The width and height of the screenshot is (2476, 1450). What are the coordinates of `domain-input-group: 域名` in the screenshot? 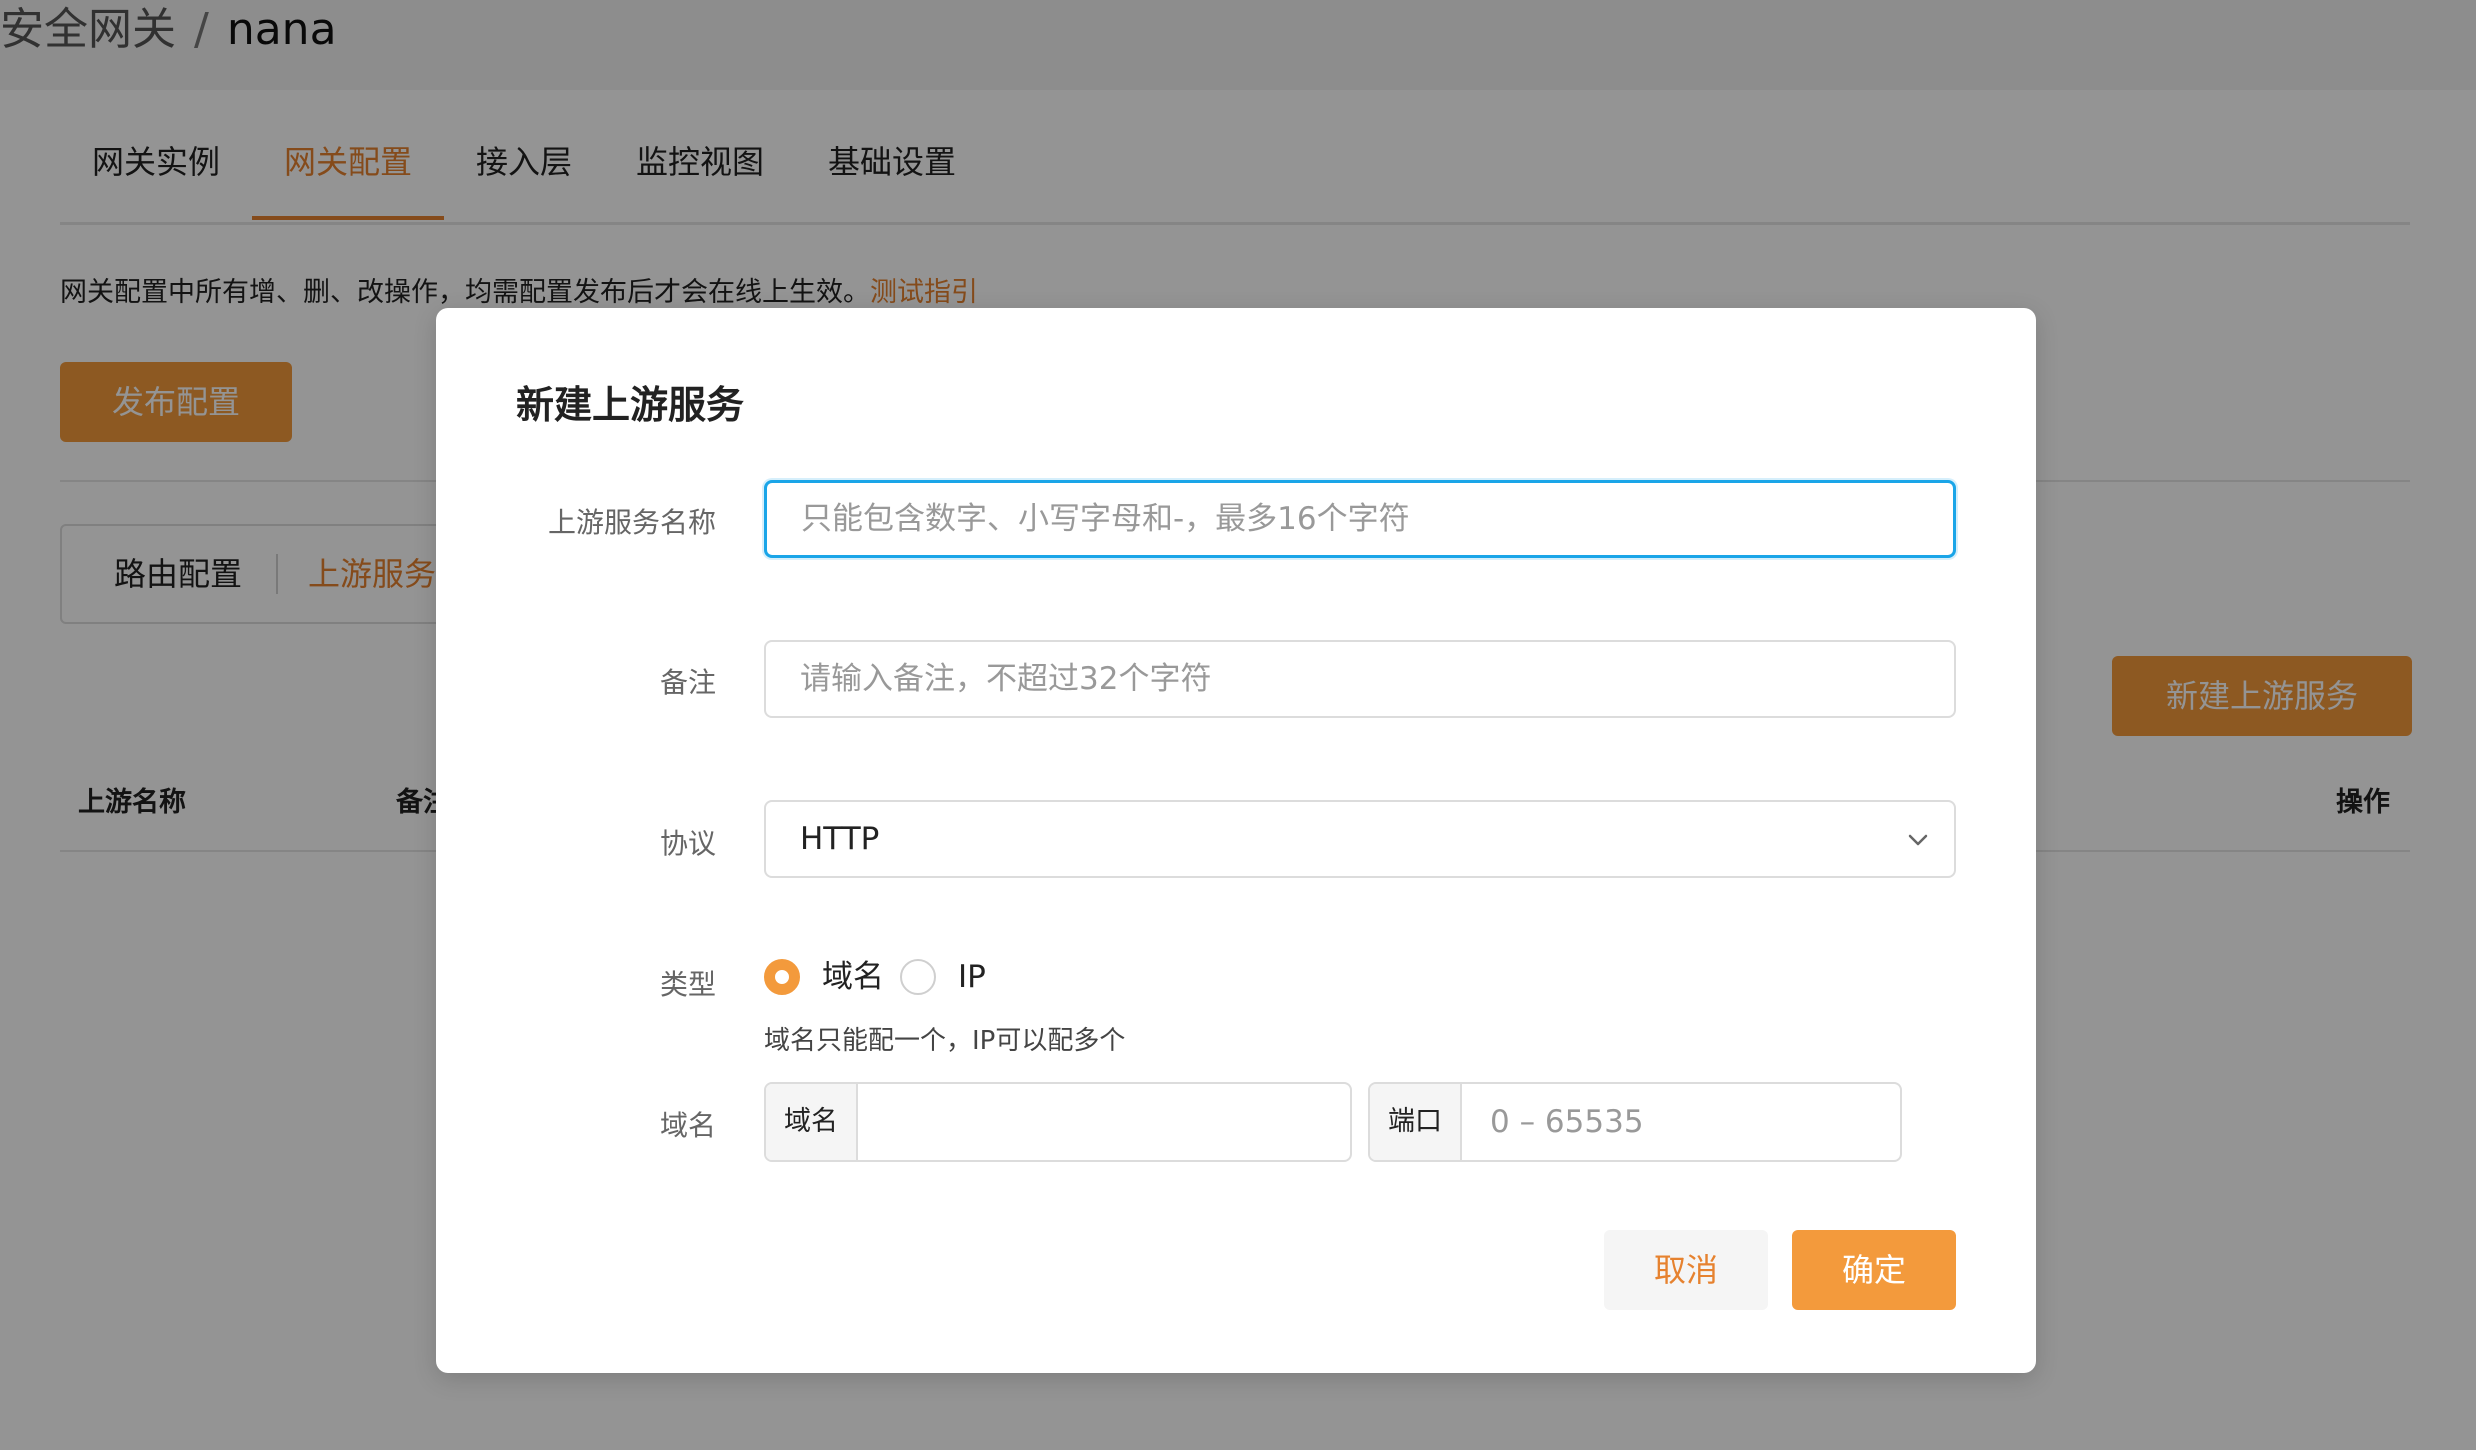 It's located at (1058, 1122).